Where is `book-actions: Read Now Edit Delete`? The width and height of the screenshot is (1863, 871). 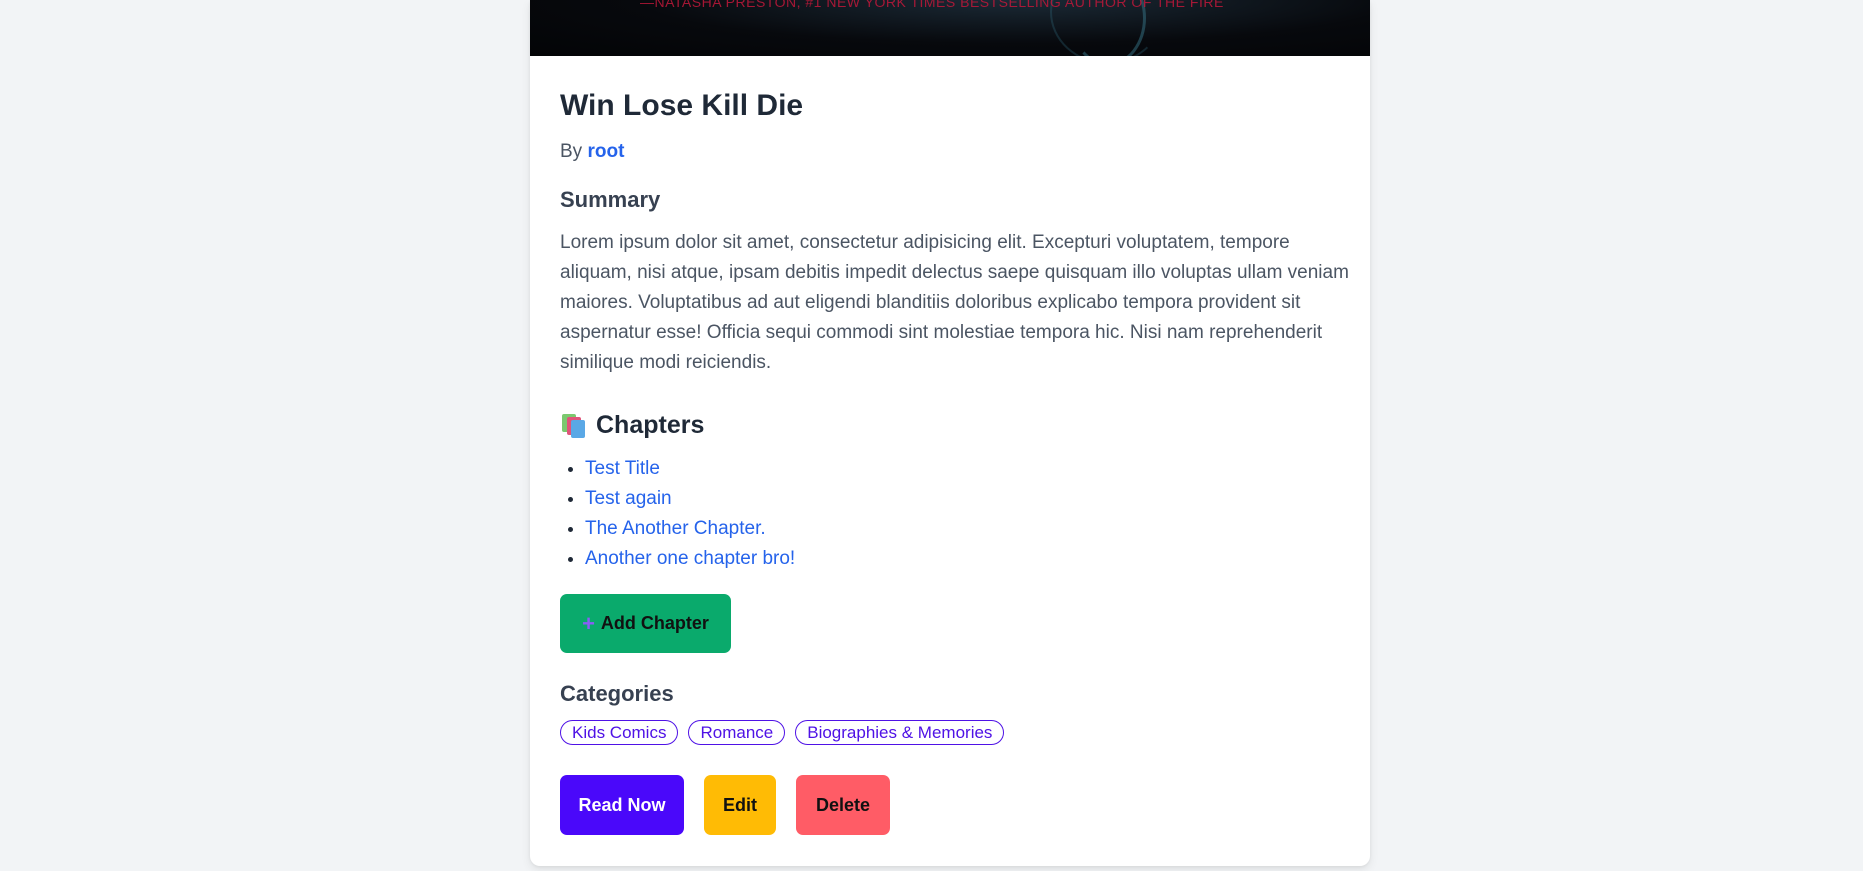
book-actions: Read Now Edit Delete is located at coordinates (955, 805).